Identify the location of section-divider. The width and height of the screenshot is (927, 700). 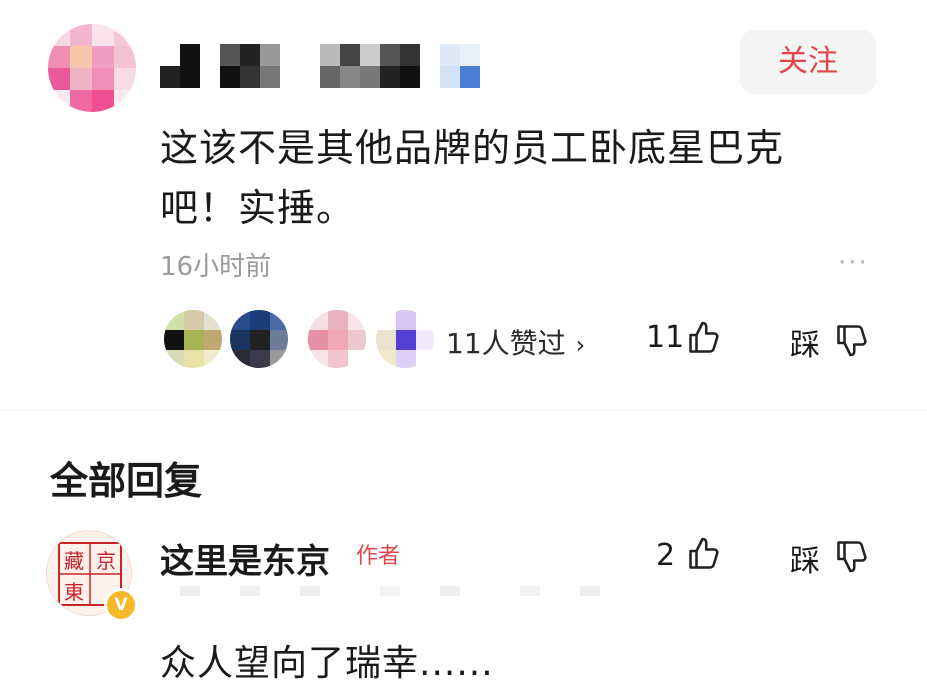
(463, 410).